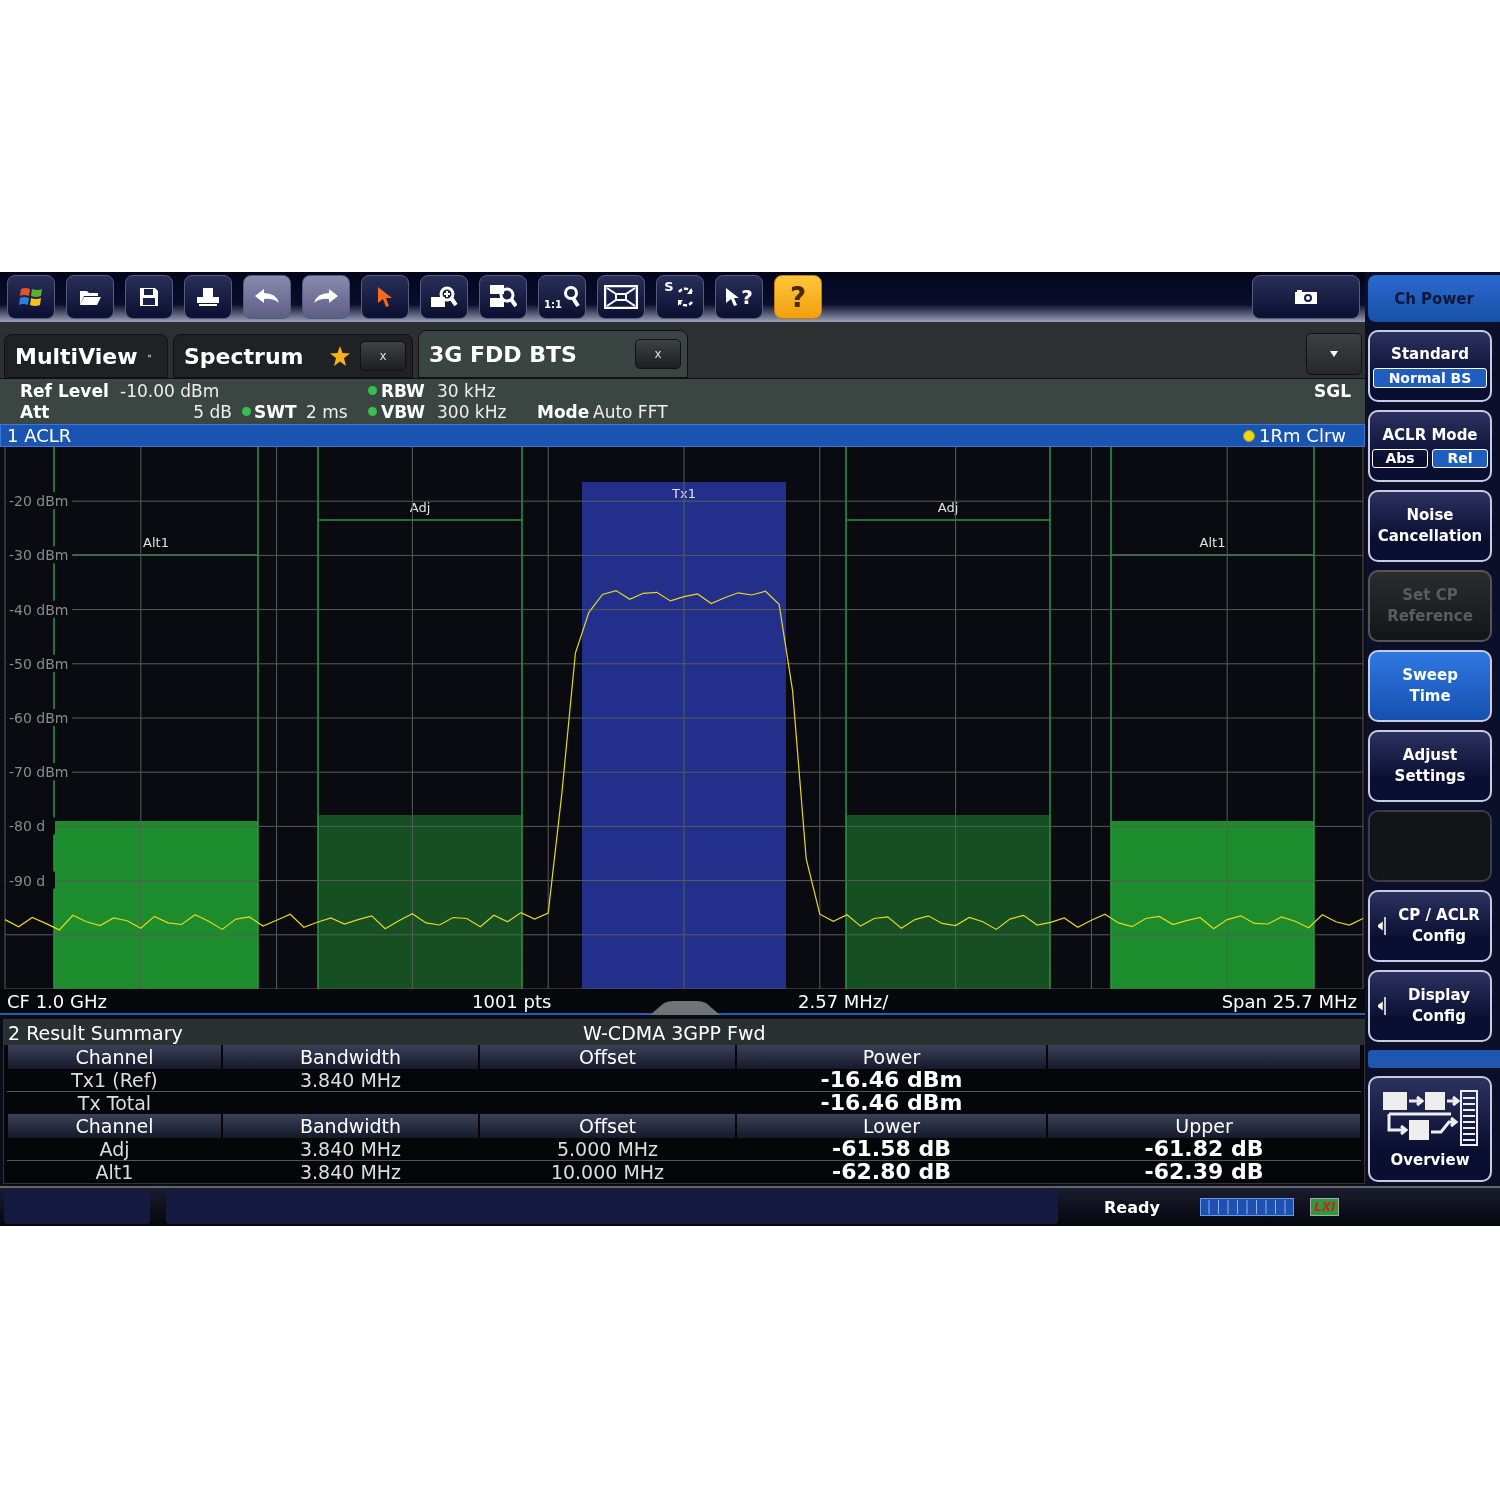 This screenshot has width=1500, height=1500. What do you see at coordinates (503, 354) in the screenshot?
I see `tab-label: 3G FDD BTS` at bounding box center [503, 354].